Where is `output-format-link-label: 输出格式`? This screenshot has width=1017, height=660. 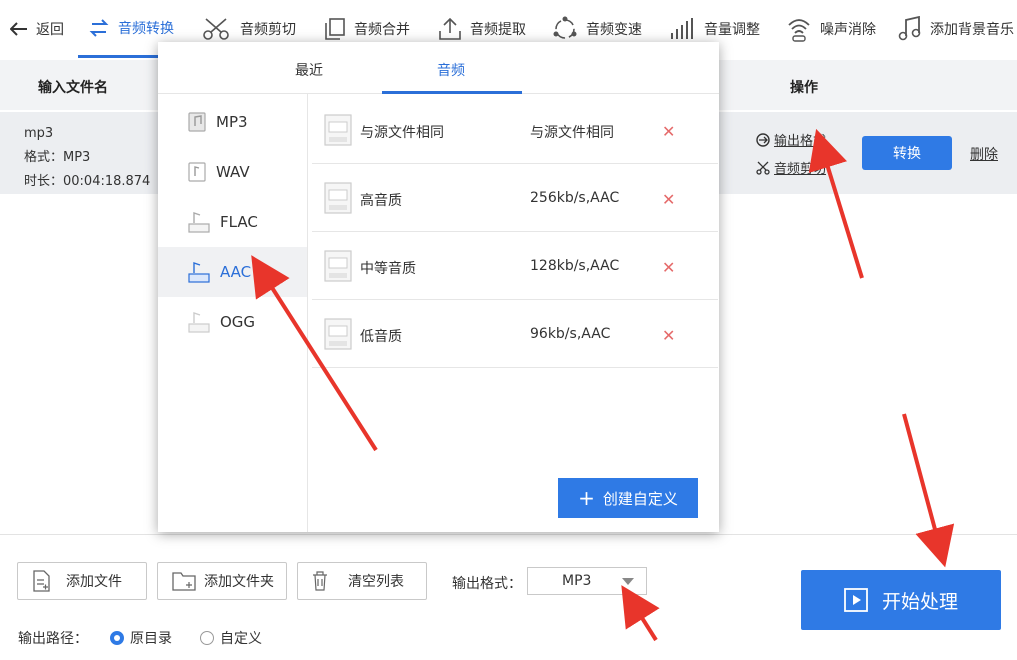 output-format-link-label: 输出格式 is located at coordinates (800, 141).